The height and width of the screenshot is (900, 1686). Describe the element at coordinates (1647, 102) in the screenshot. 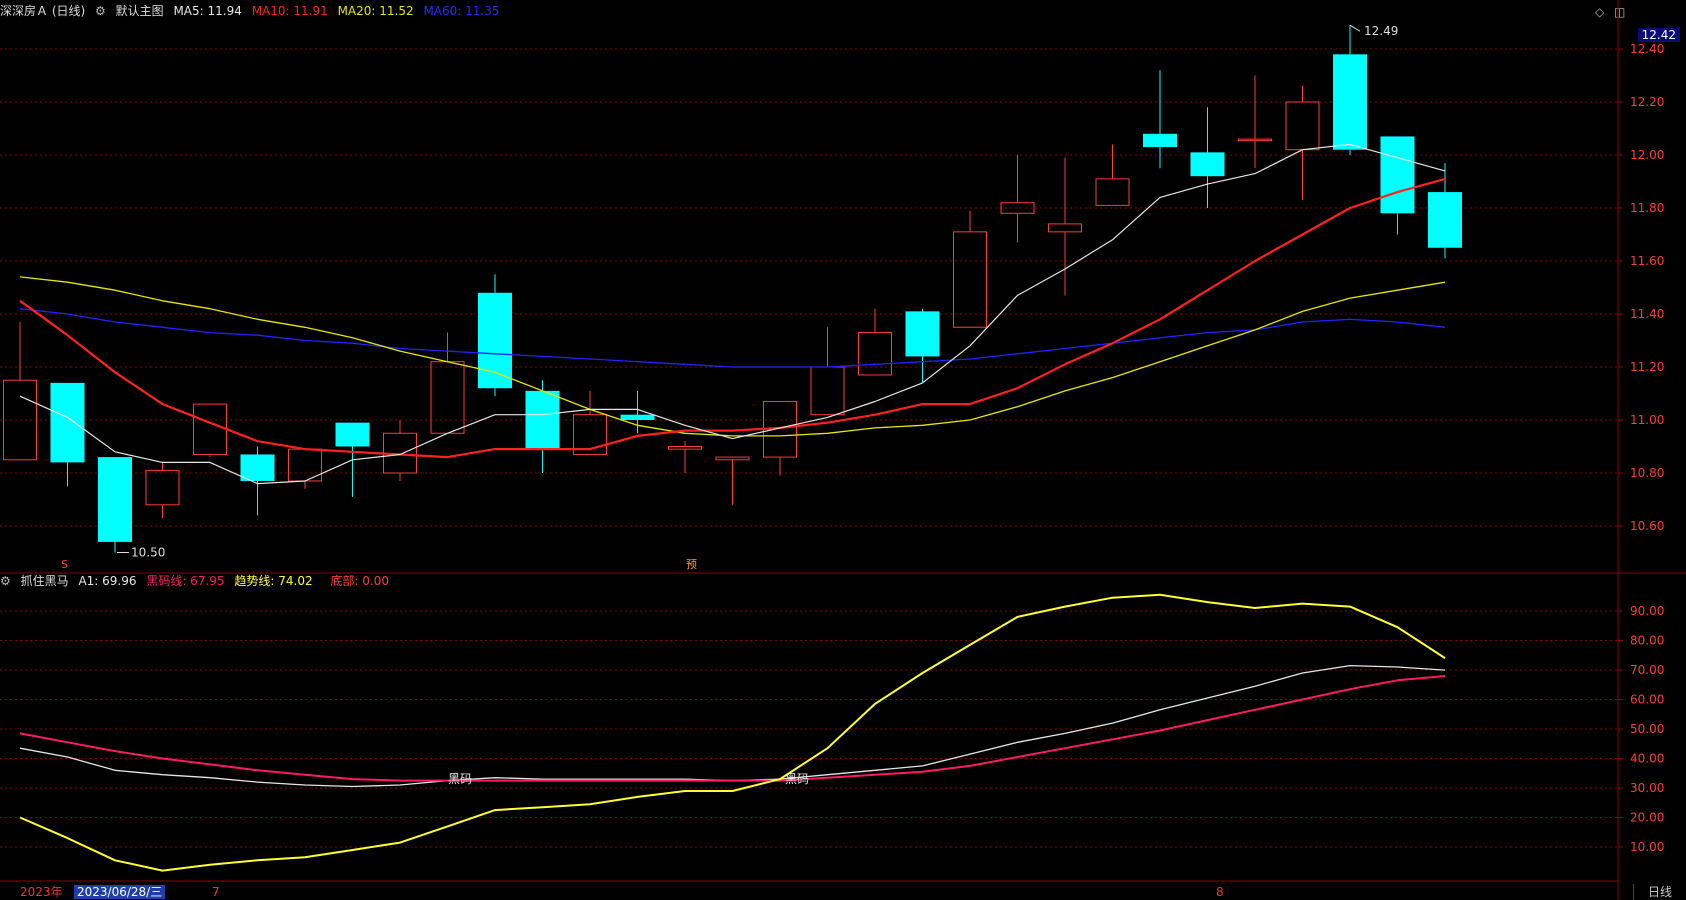

I see `price-tick-label: 12.20` at that location.